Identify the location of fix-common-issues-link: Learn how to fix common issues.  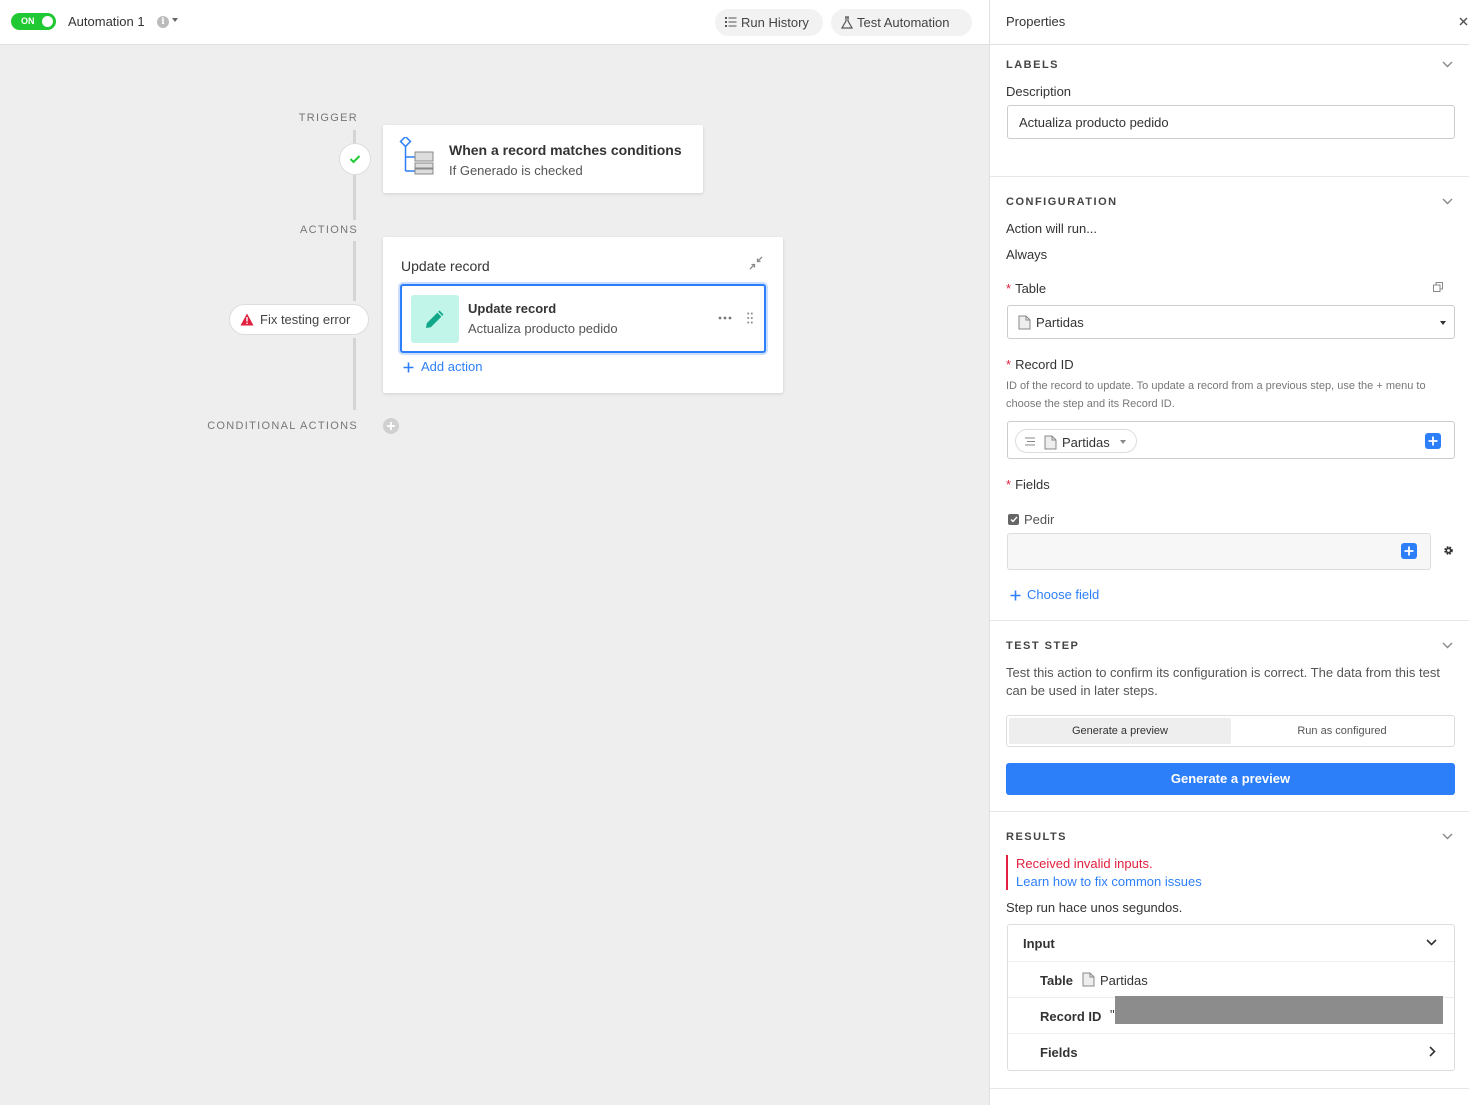
(1109, 882).